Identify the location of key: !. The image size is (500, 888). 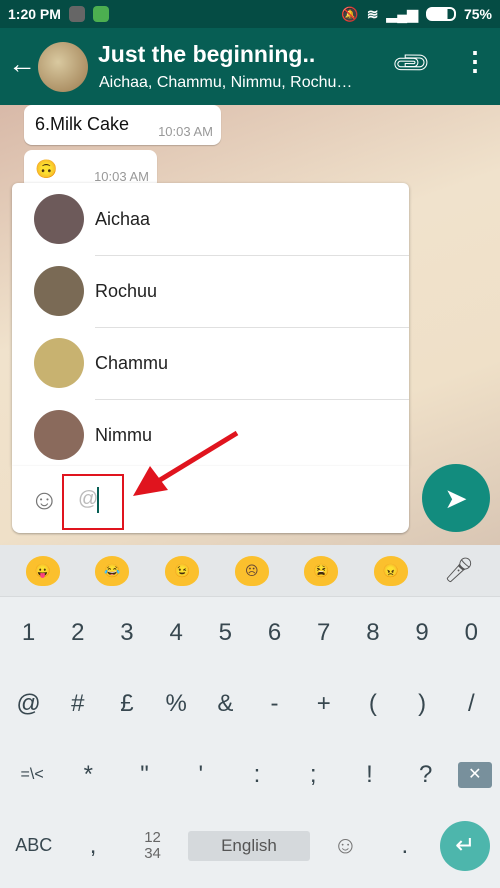
(369, 775).